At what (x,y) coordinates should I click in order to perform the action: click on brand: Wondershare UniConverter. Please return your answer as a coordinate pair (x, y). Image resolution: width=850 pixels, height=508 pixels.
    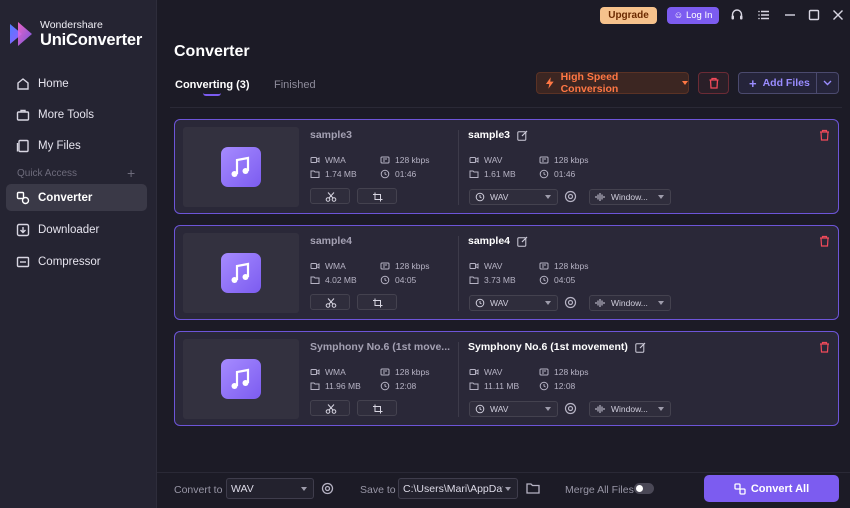
    Looking at the image, I should click on (75, 34).